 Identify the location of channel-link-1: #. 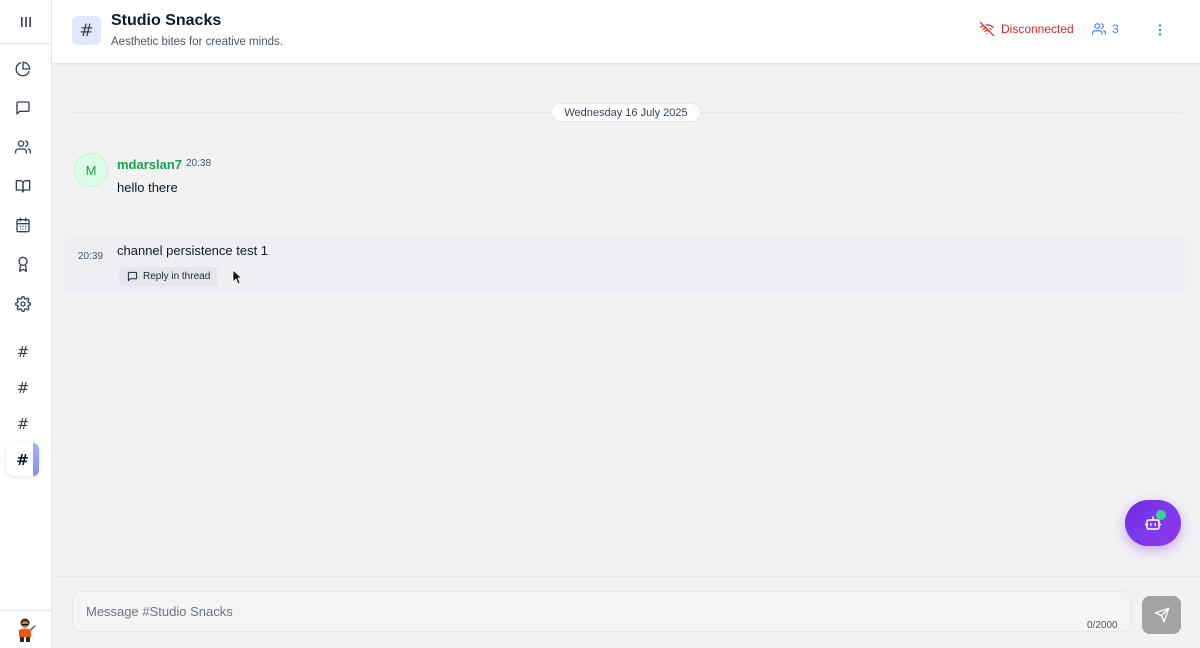
(23, 352).